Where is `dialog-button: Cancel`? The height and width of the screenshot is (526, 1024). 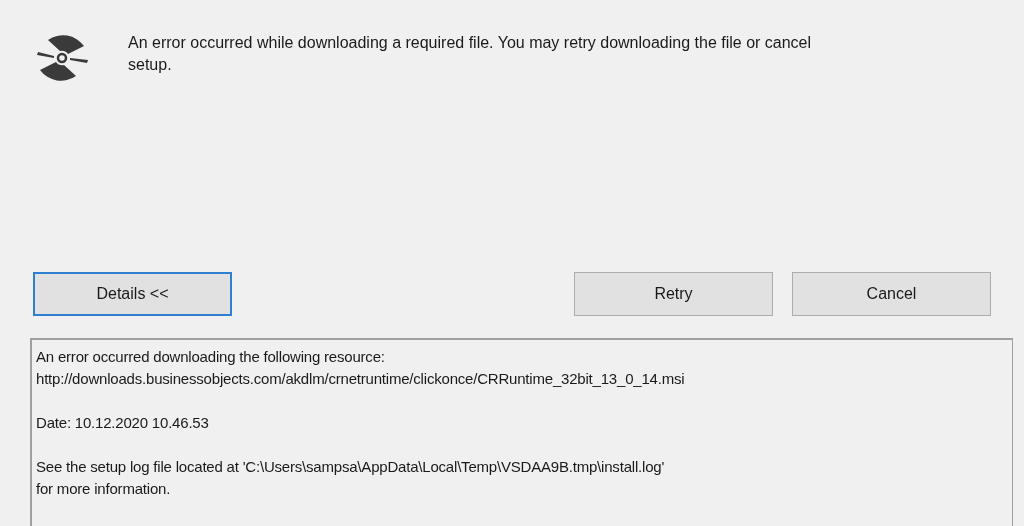
dialog-button: Cancel is located at coordinates (891, 294).